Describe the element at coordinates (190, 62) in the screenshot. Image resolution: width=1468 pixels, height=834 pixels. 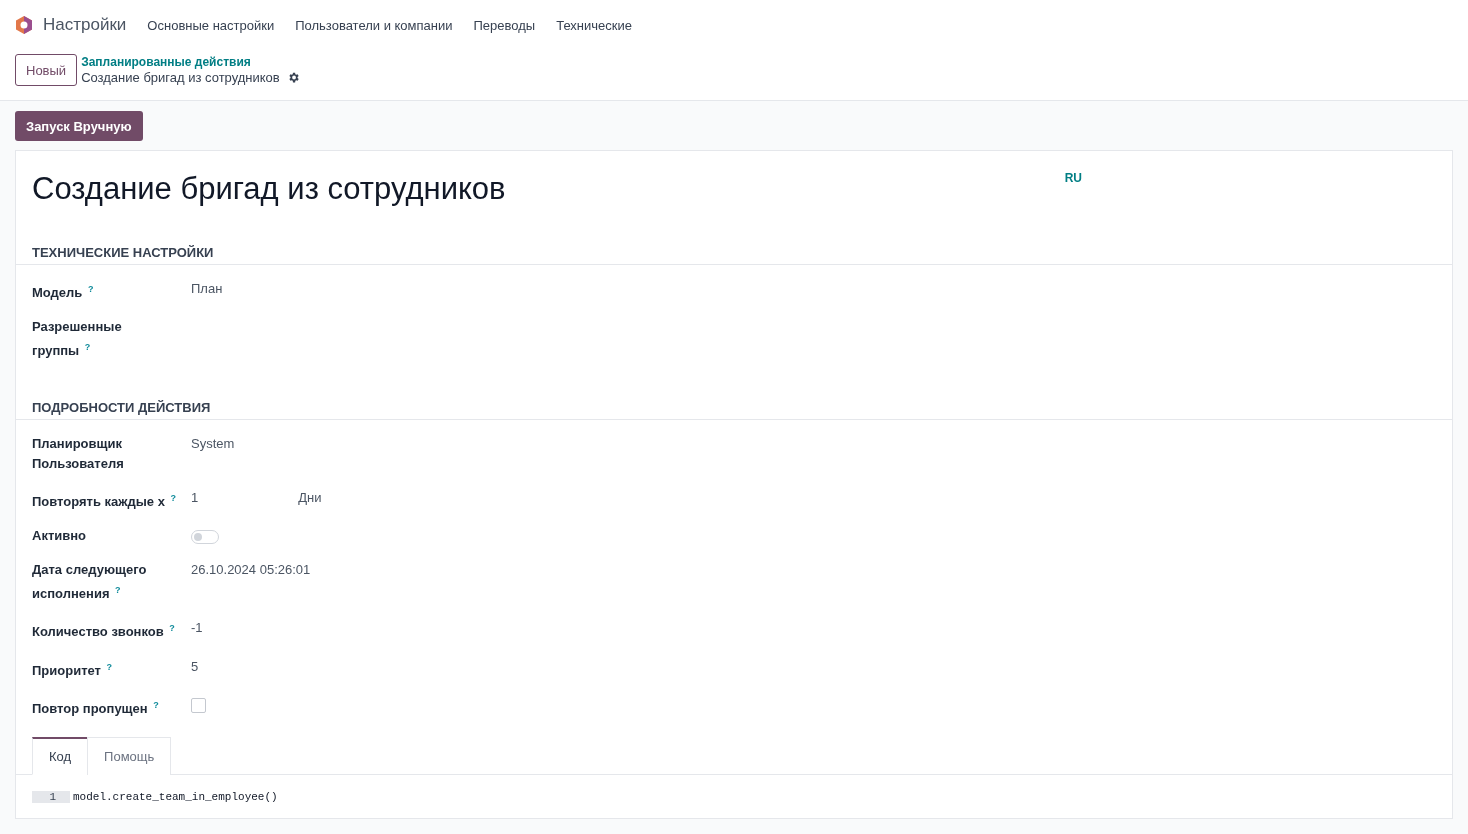
I see `breadcrumb-link: Запланированные действия` at that location.